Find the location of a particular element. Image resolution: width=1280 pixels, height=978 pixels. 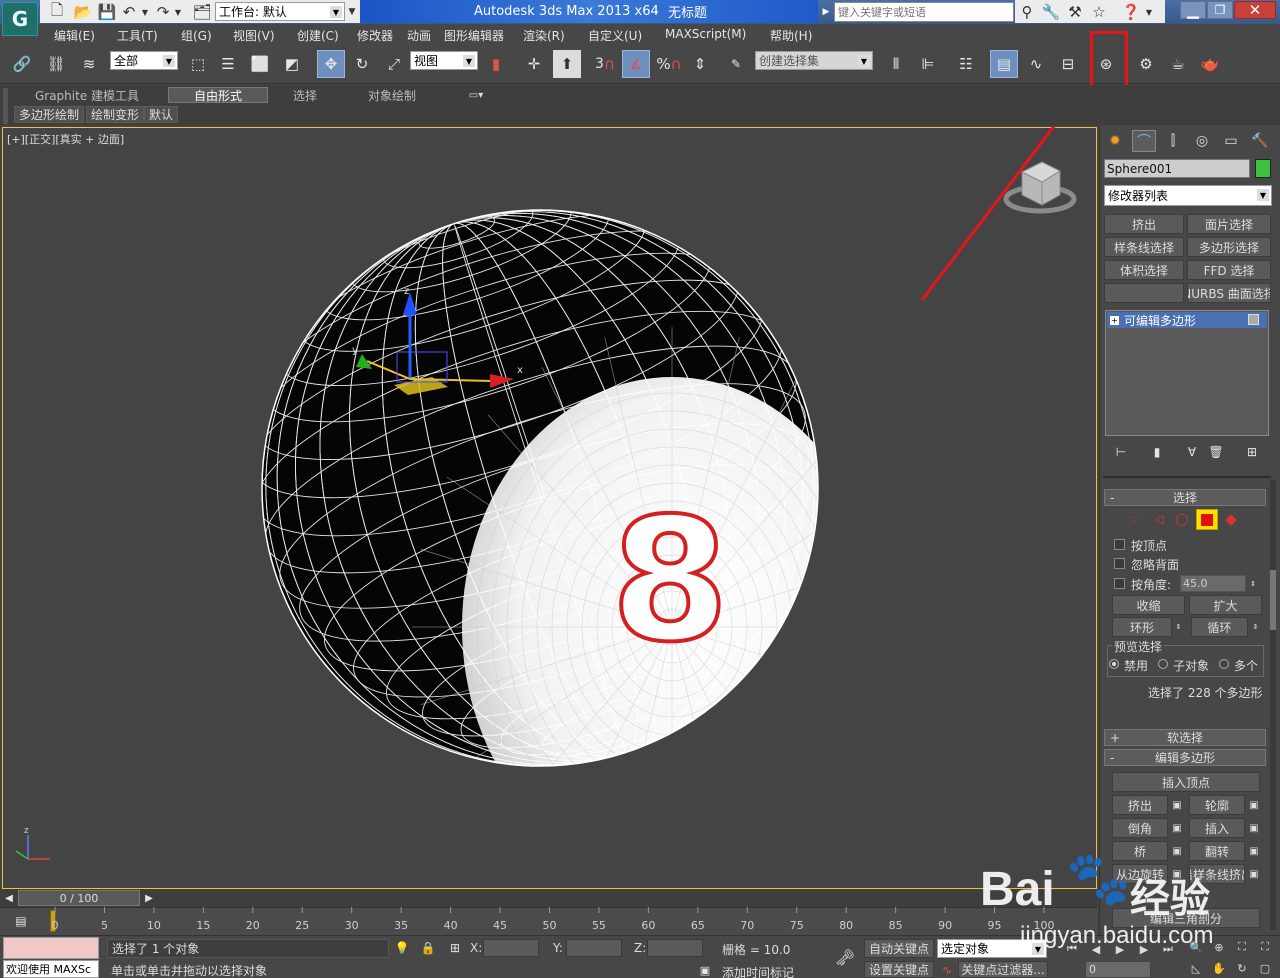

add-time-tag-icon: ▣ is located at coordinates (705, 970).